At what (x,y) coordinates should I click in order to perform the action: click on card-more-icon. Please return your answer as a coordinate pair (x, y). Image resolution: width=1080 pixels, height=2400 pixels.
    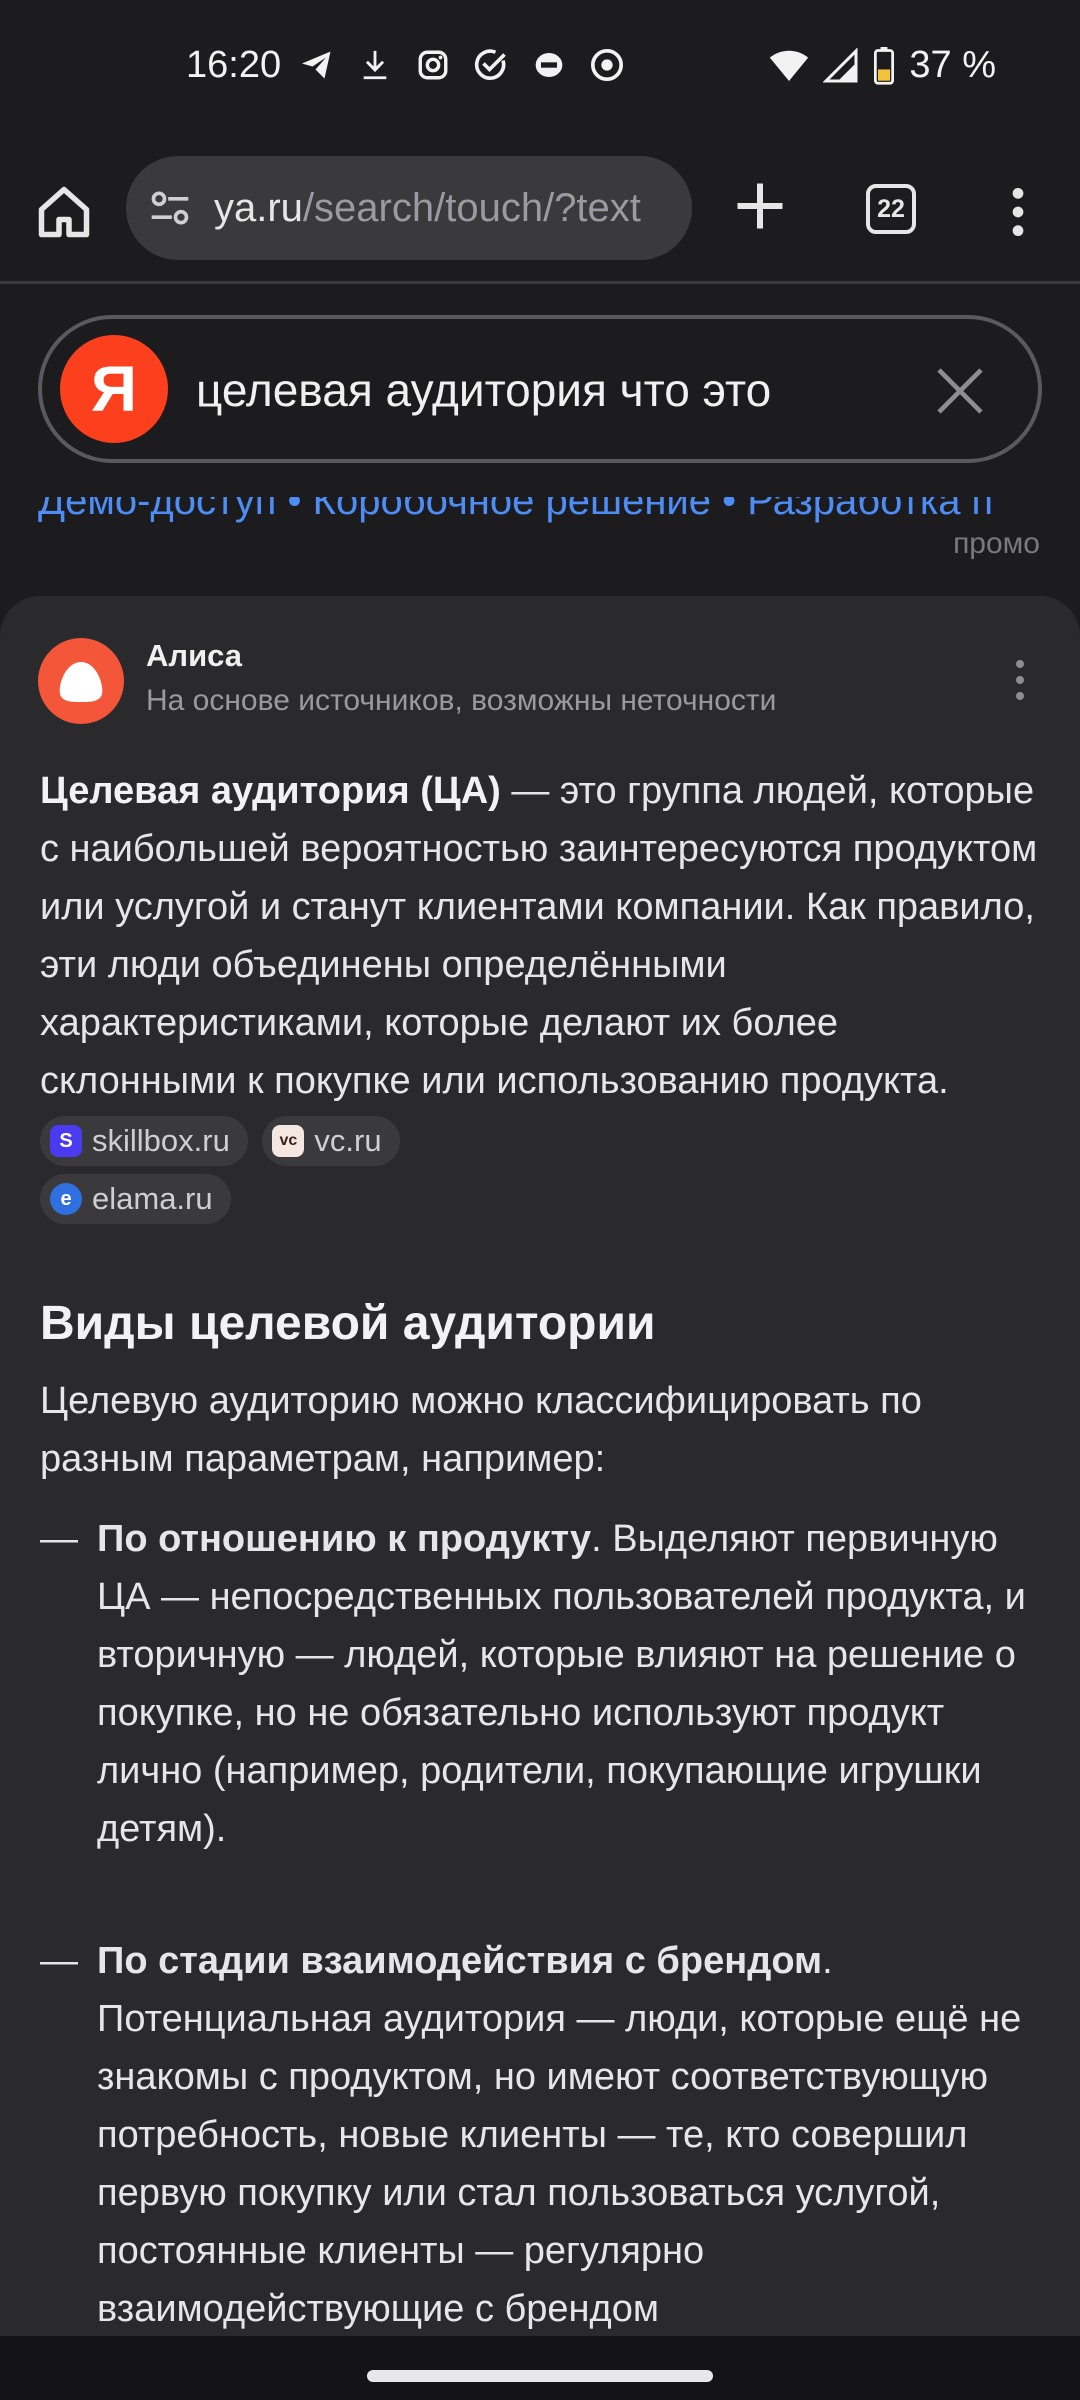
    Looking at the image, I should click on (1020, 680).